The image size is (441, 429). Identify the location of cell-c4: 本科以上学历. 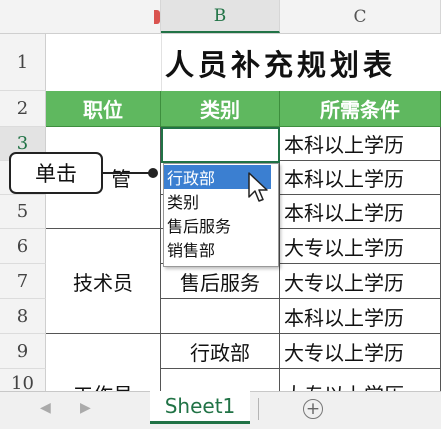
(360, 178).